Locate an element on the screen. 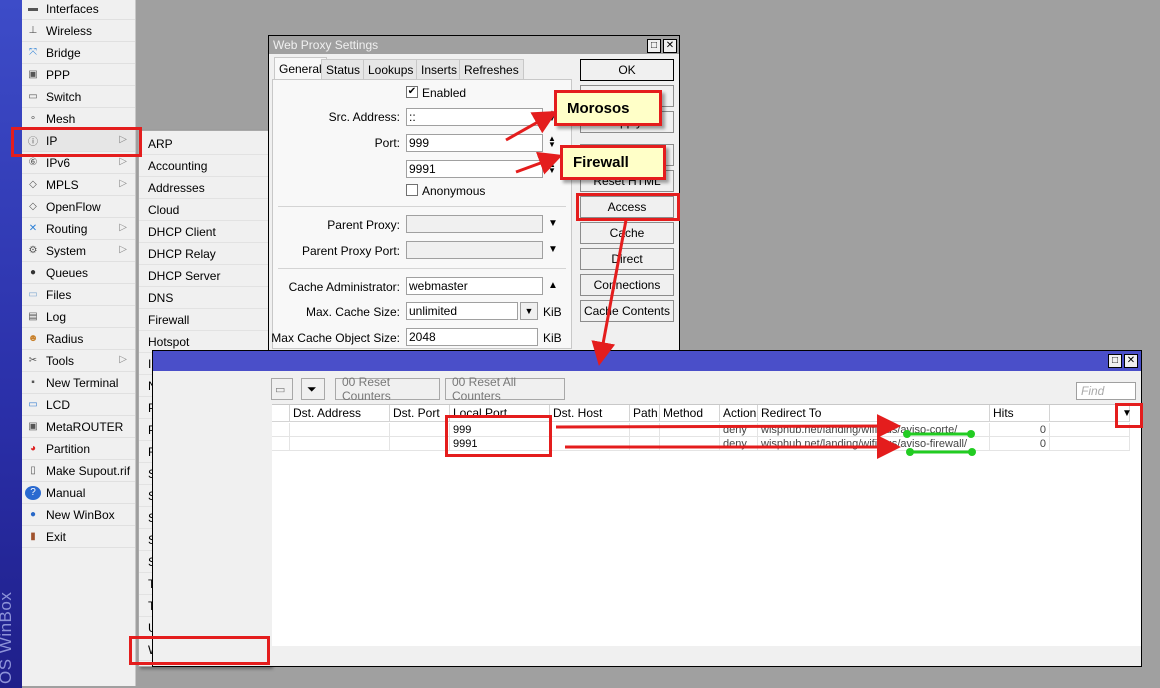  parent-proxy-port-dropdown-icon: ▼ is located at coordinates (553, 249).